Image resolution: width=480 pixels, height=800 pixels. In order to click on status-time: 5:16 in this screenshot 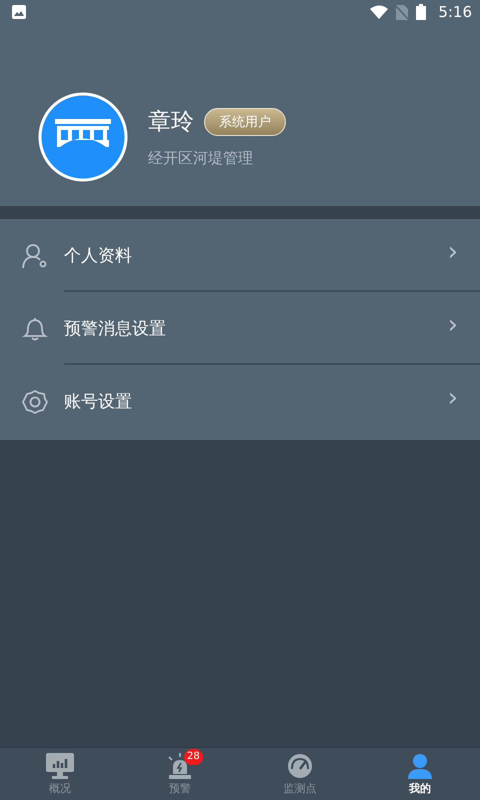, I will do `click(455, 12)`.